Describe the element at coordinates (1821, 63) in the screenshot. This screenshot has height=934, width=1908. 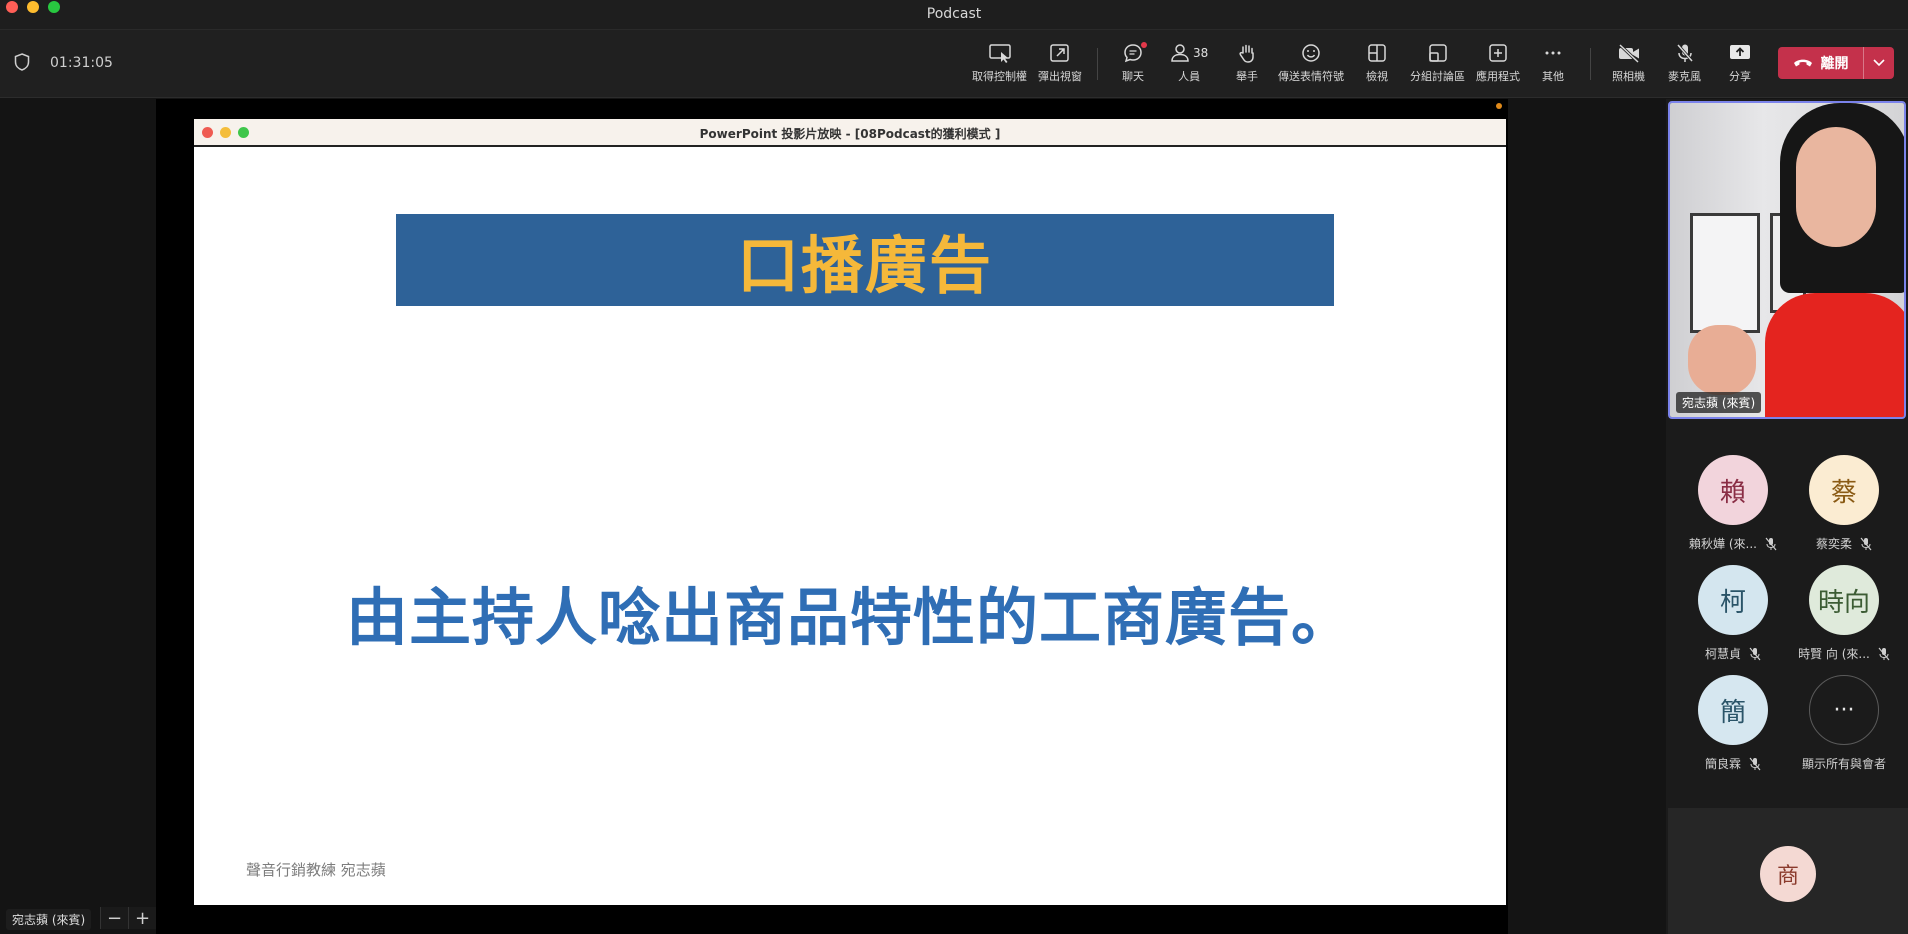
I see `leave-main: 離開` at that location.